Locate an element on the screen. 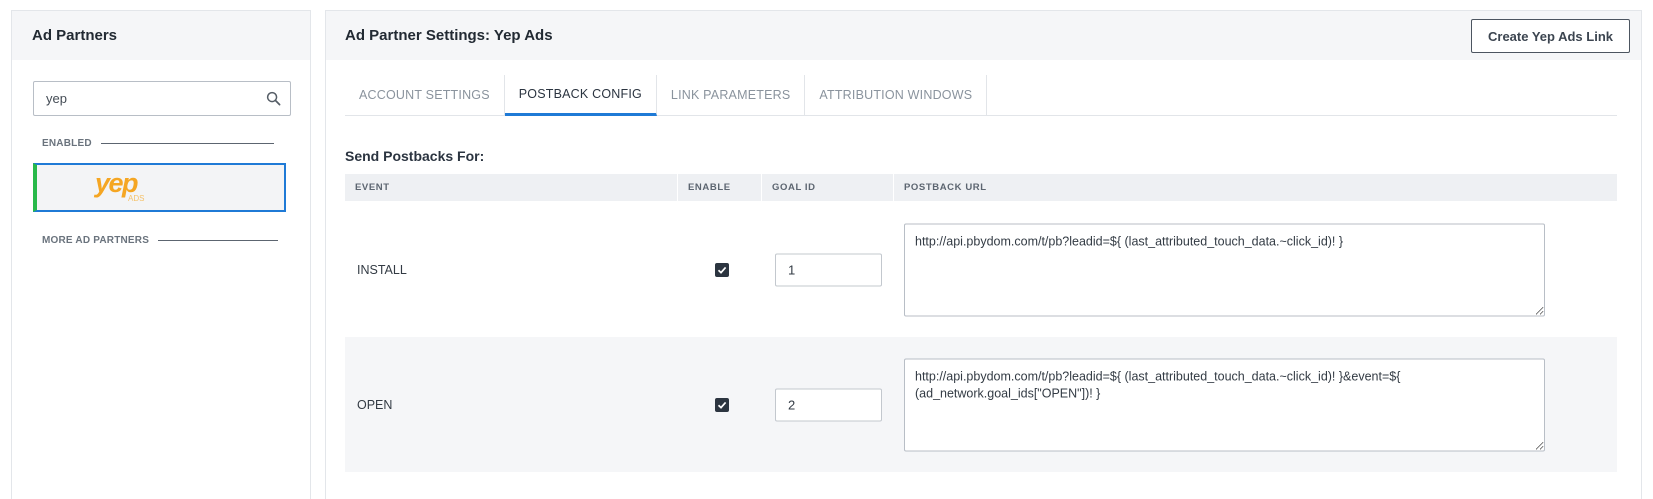 The width and height of the screenshot is (1653, 499). tab-account-settings: ACCOUNT SETTINGS is located at coordinates (425, 95).